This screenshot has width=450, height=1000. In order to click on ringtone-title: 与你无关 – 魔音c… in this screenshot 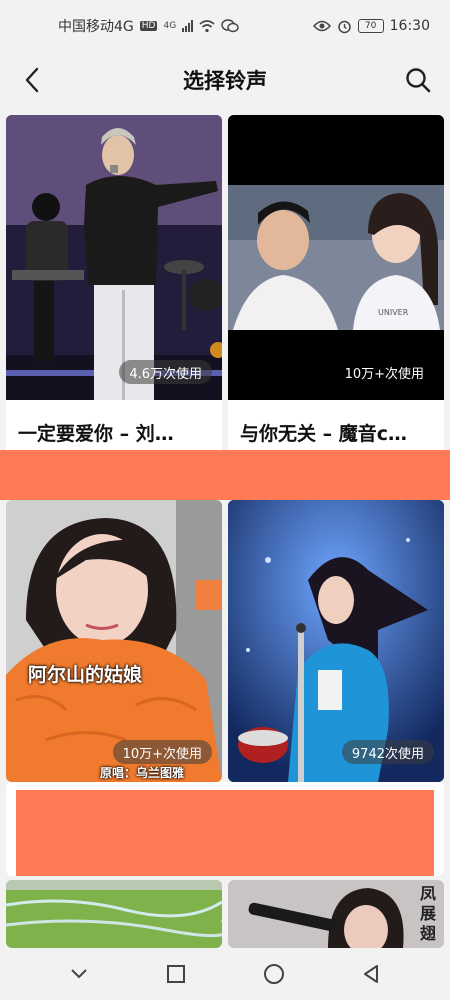, I will do `click(323, 434)`.